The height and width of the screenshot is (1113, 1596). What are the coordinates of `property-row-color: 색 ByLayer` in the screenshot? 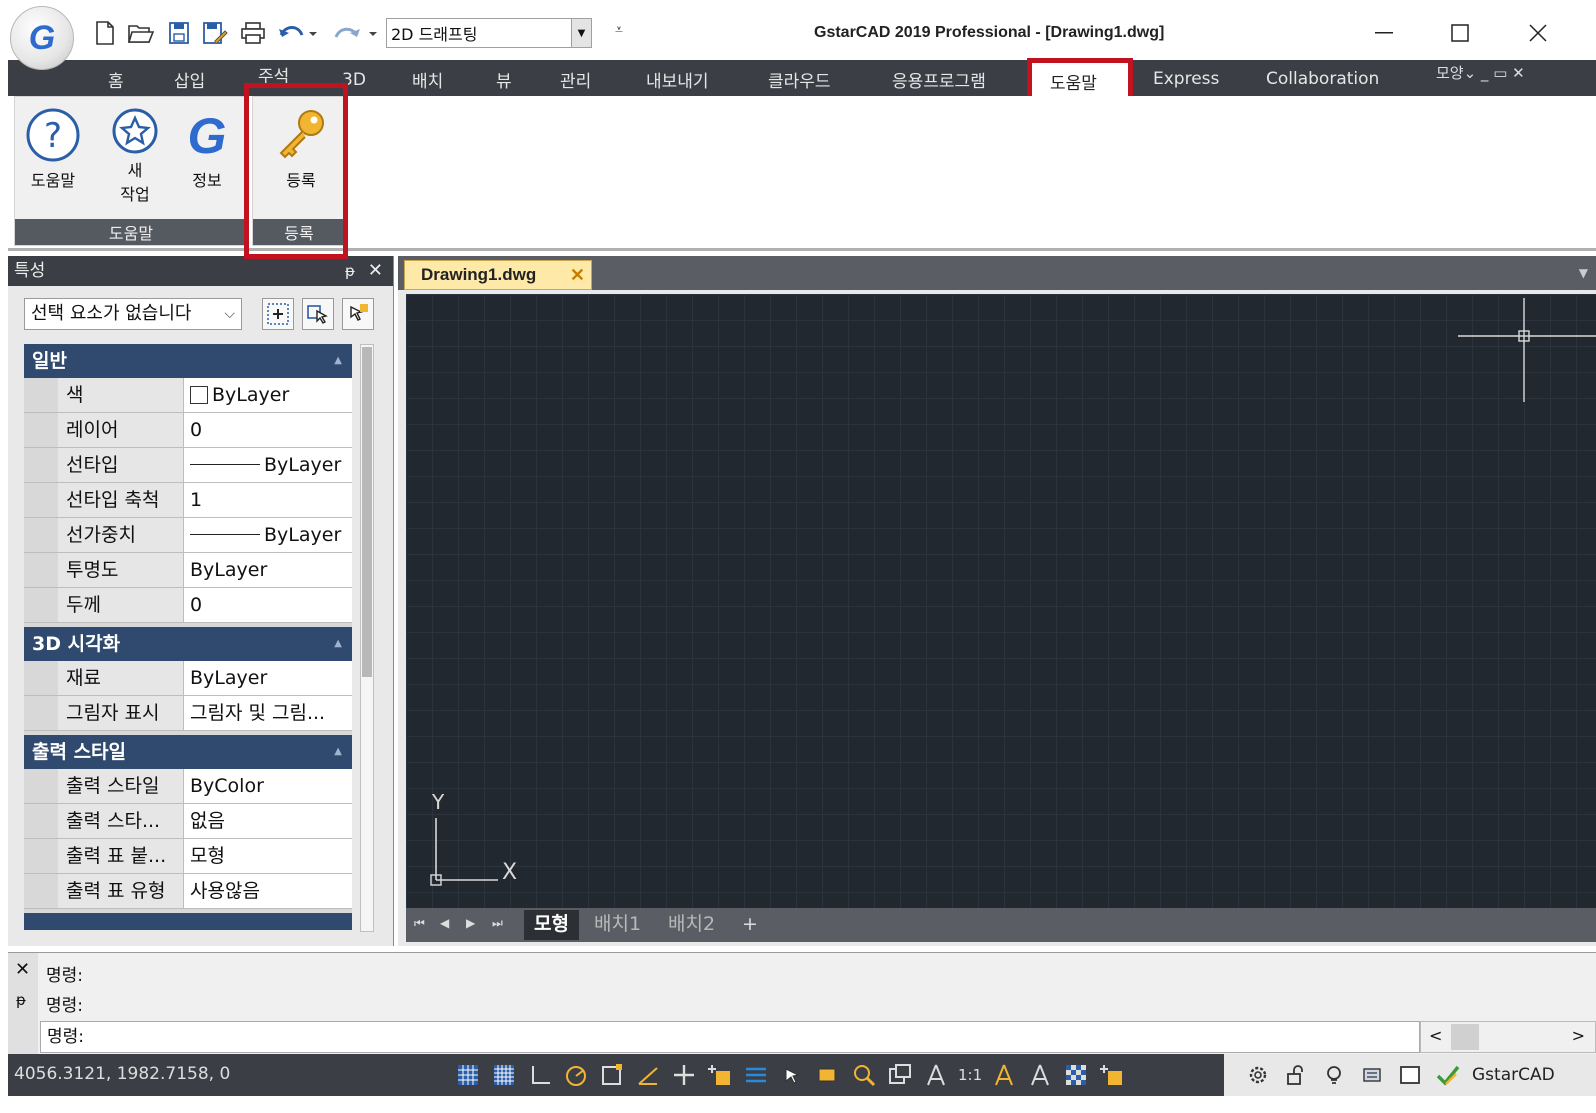 It's located at (188, 395).